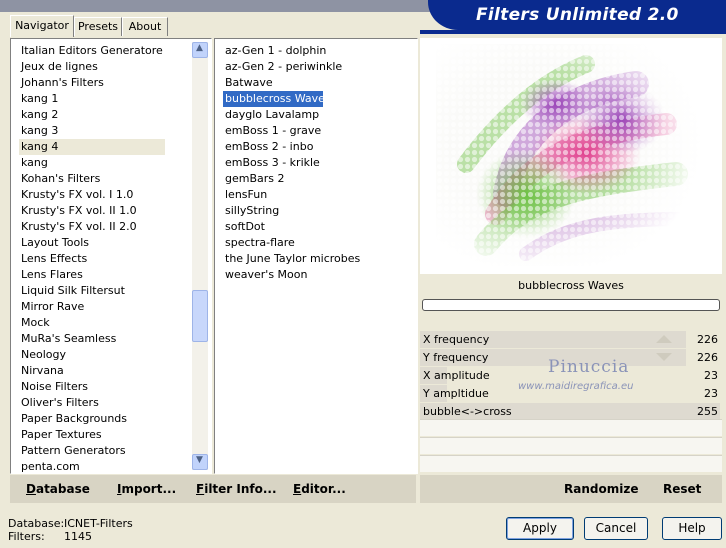 This screenshot has width=726, height=548. What do you see at coordinates (467, 411) in the screenshot?
I see `parameter-label: bubble<->cross` at bounding box center [467, 411].